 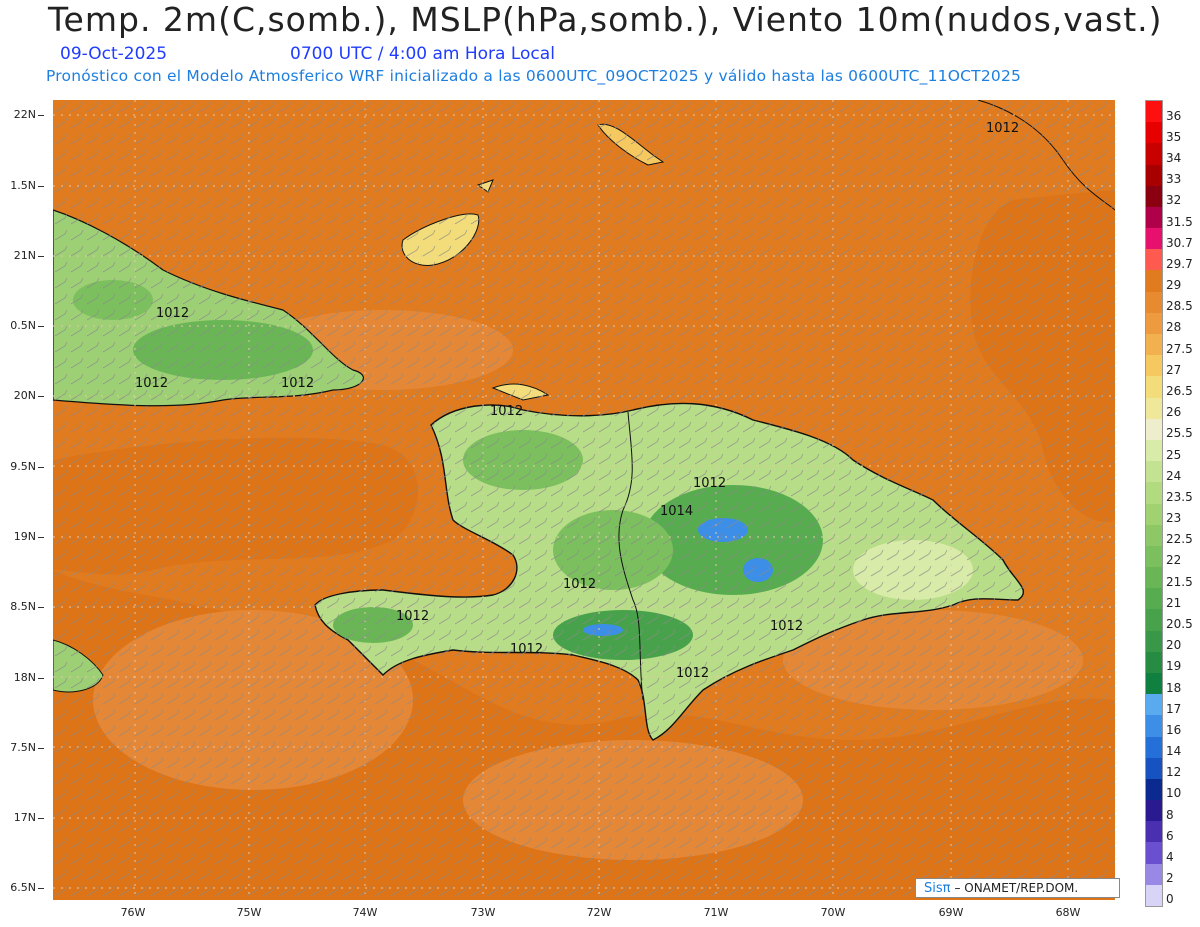 What do you see at coordinates (1174, 200) in the screenshot?
I see `colorbar-label: 32` at bounding box center [1174, 200].